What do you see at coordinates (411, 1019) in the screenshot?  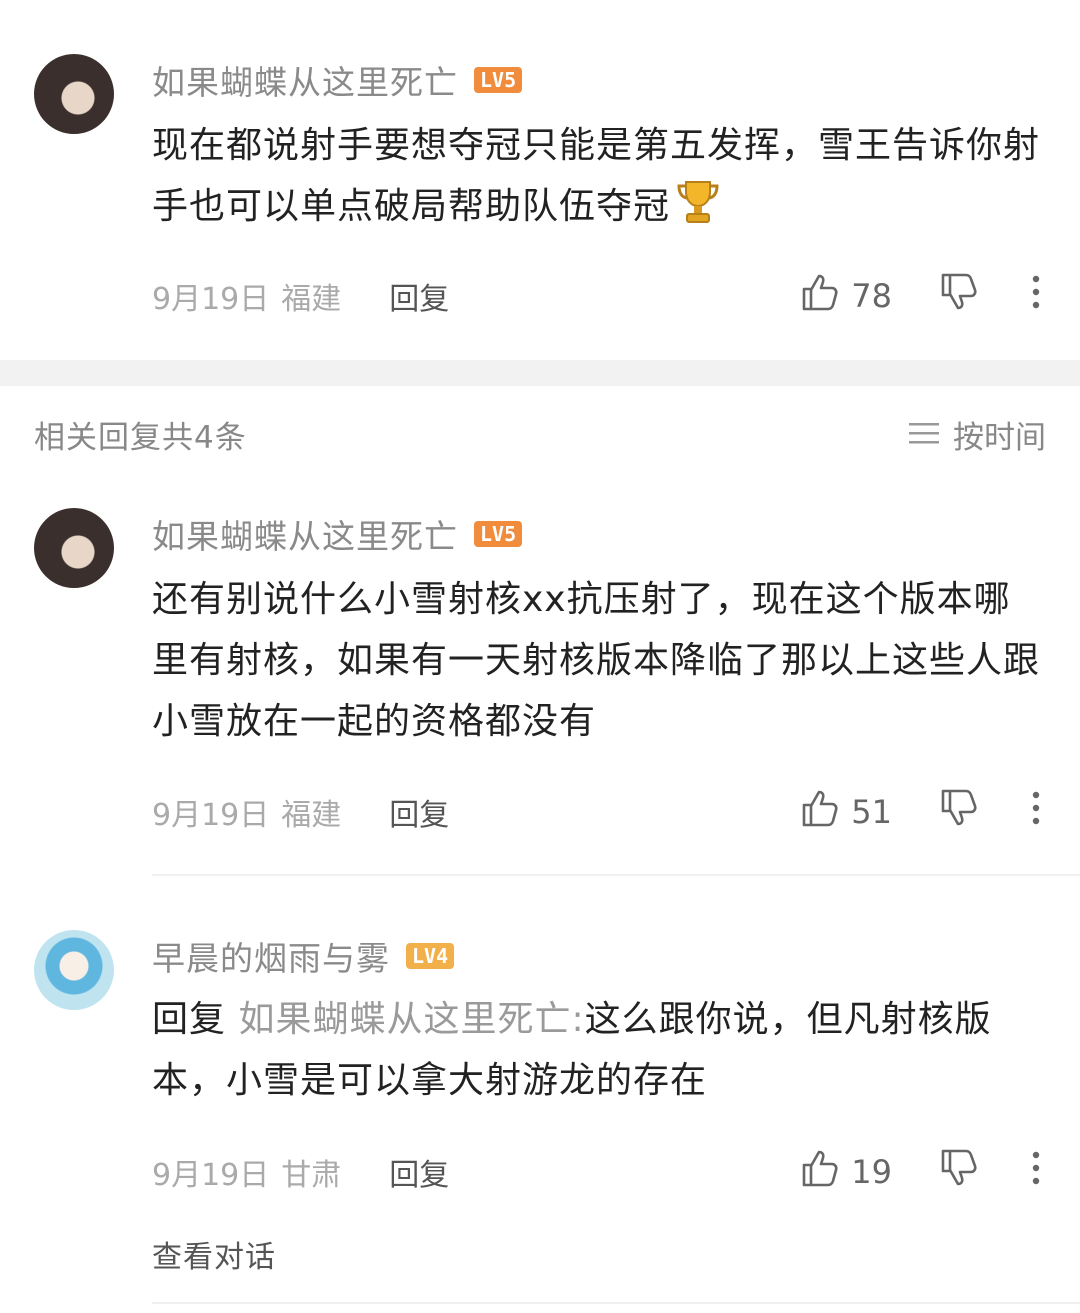 I see `reply-target-user: 如果蝴蝶从这里死亡:` at bounding box center [411, 1019].